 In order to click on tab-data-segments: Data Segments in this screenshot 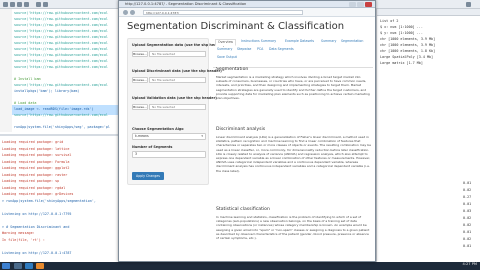, I will do `click(281, 49)`.